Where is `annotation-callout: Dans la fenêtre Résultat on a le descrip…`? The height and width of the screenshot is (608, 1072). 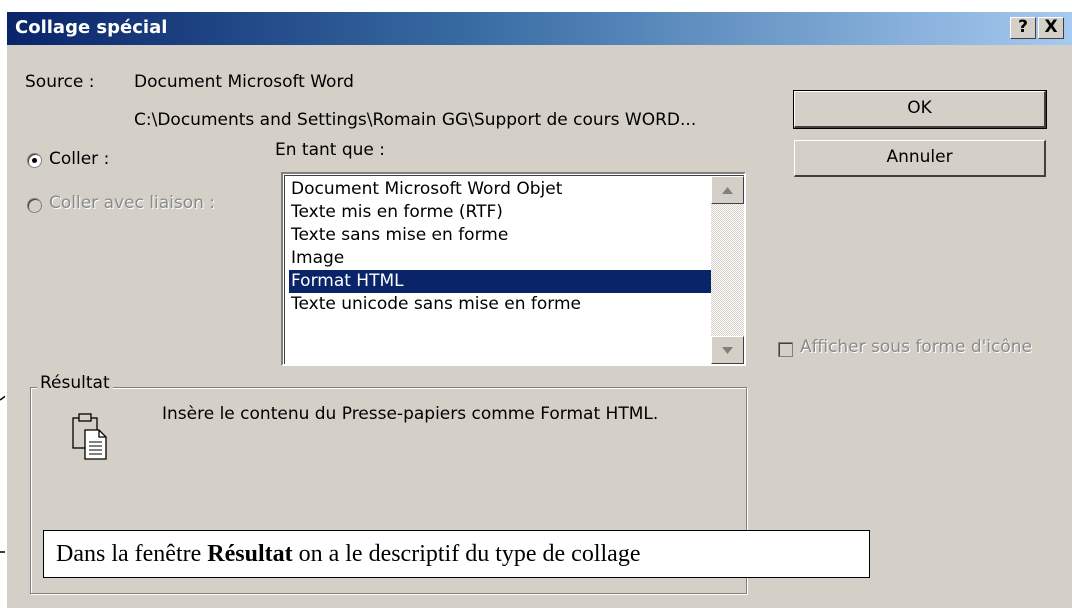 annotation-callout: Dans la fenêtre Résultat on a le descrip… is located at coordinates (456, 554).